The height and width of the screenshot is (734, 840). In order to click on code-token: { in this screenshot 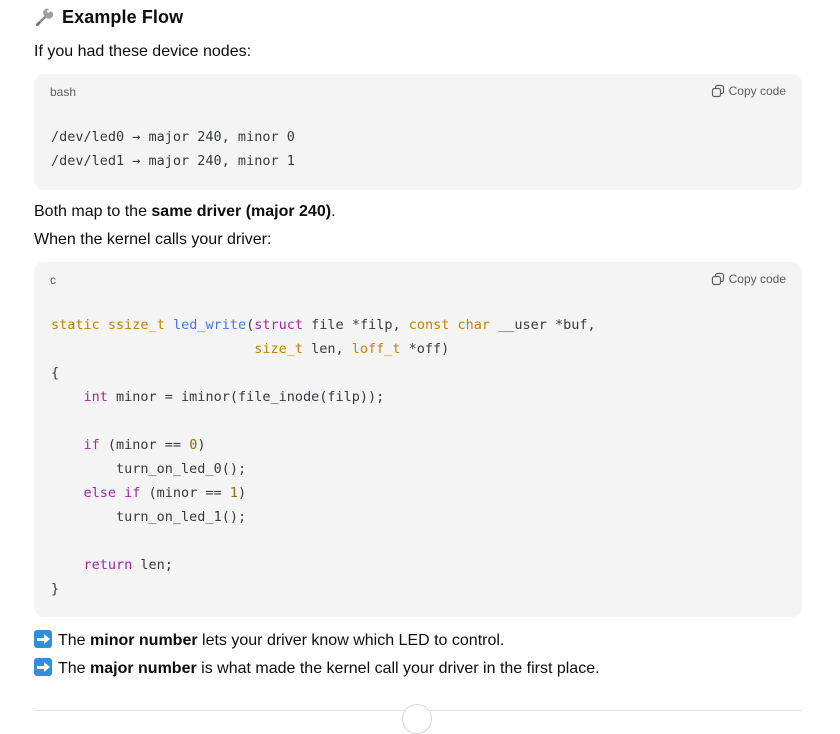, I will do `click(55, 373)`.